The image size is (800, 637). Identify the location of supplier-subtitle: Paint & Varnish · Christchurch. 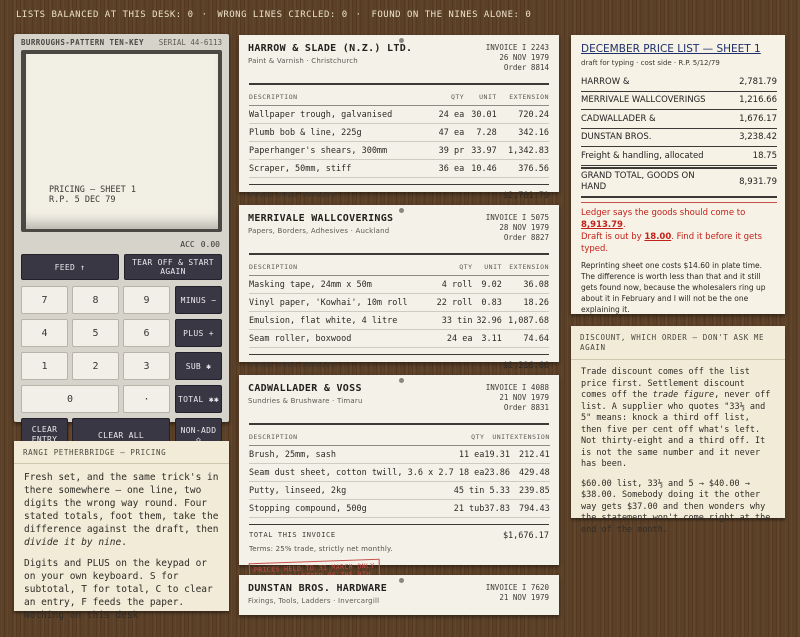
(303, 61).